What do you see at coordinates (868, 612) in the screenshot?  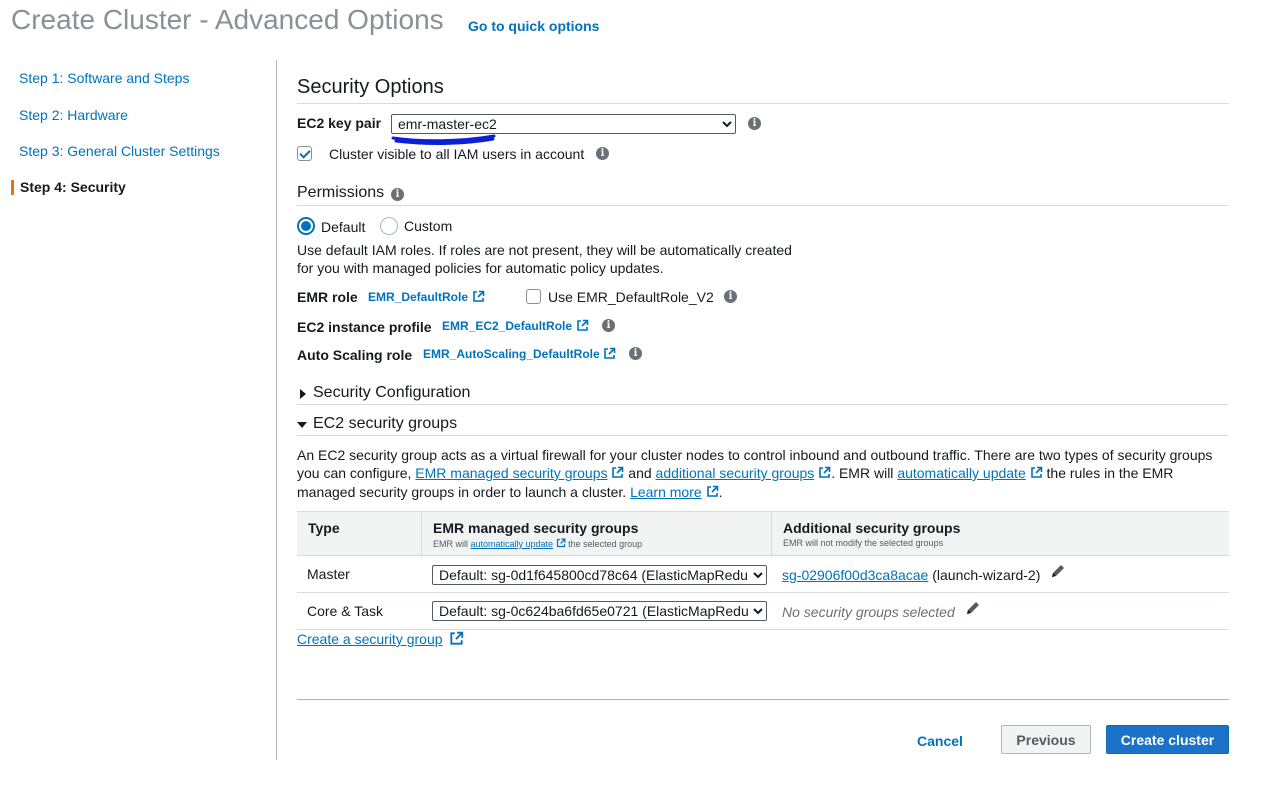 I see `no-sg-selected: No security groups selected` at bounding box center [868, 612].